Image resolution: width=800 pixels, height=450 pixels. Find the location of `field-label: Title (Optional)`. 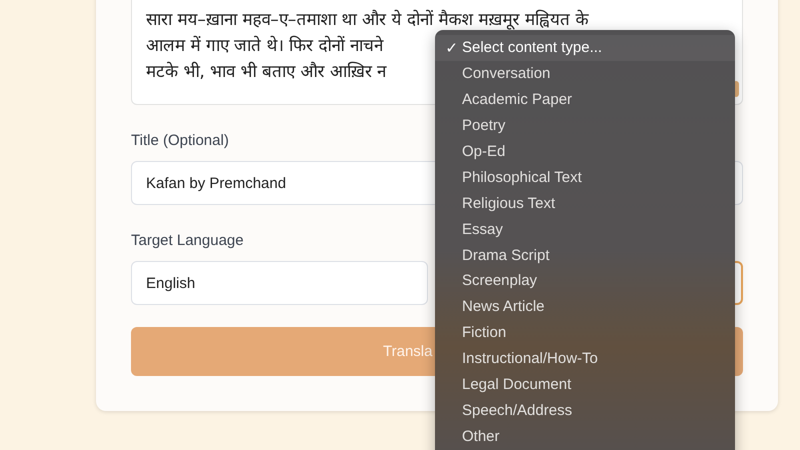

field-label: Title (Optional) is located at coordinates (180, 140).